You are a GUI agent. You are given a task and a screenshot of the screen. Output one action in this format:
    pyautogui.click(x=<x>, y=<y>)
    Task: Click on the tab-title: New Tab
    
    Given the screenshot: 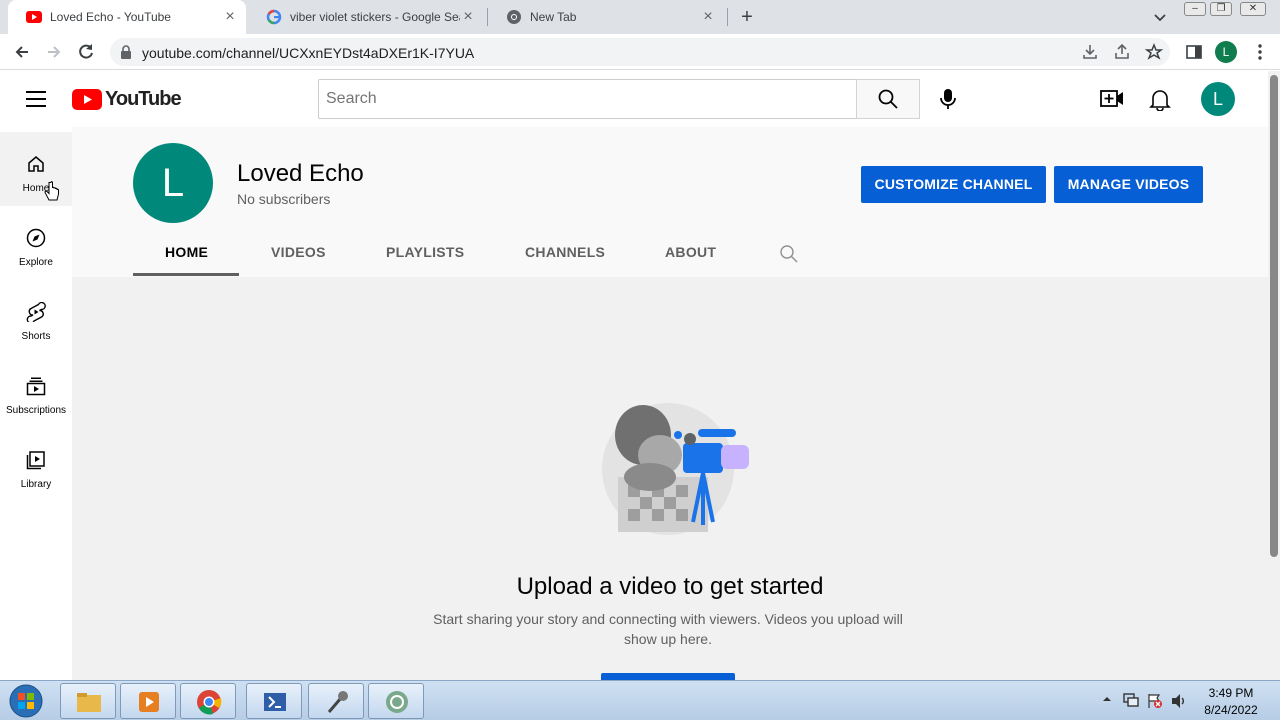 What is the action you would take?
    pyautogui.click(x=553, y=17)
    